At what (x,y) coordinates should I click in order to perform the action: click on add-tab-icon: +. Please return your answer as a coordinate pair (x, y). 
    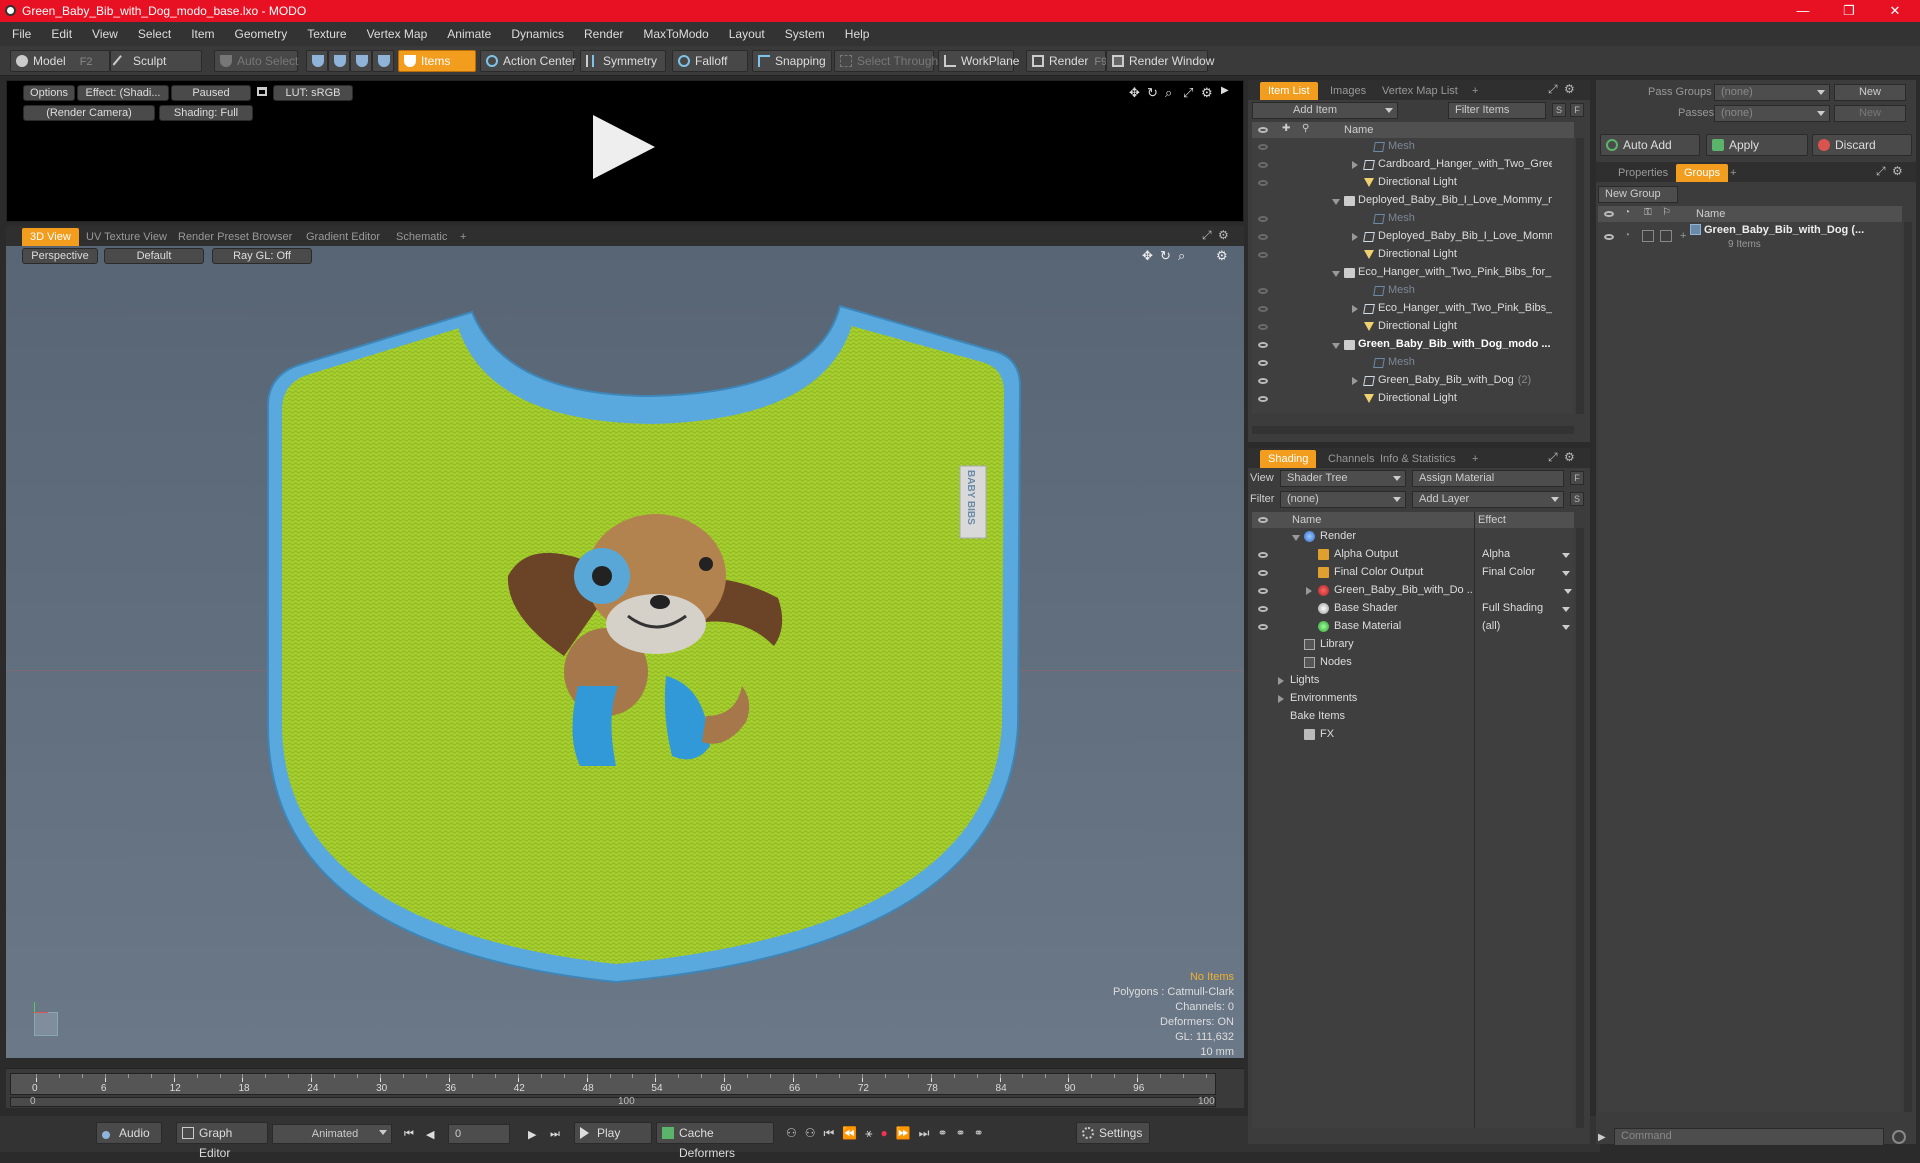
    Looking at the image, I should click on (463, 237).